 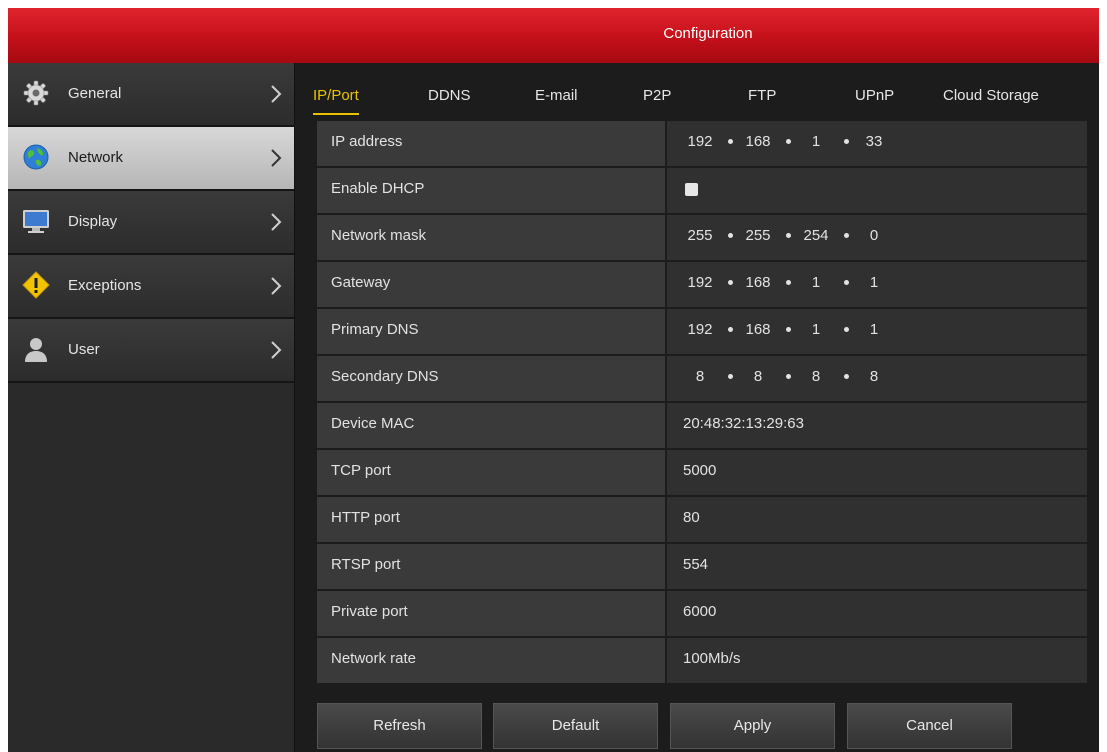 What do you see at coordinates (762, 96) in the screenshot?
I see `tab-ftp: FTP` at bounding box center [762, 96].